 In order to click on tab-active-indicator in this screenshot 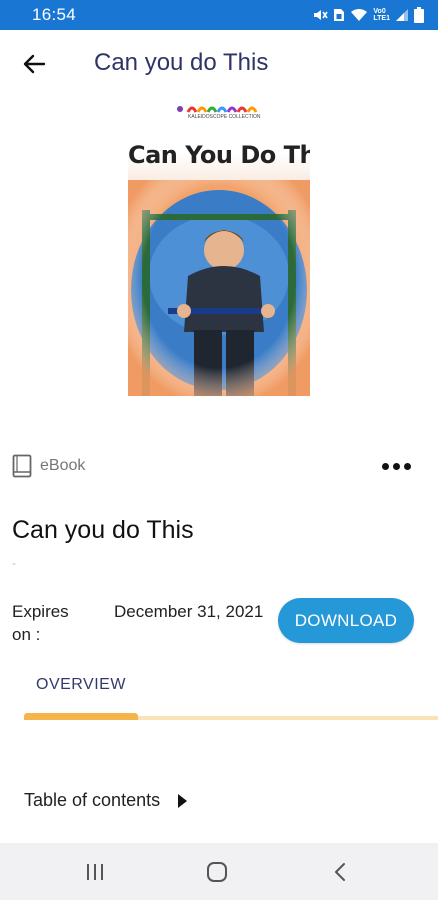, I will do `click(81, 716)`.